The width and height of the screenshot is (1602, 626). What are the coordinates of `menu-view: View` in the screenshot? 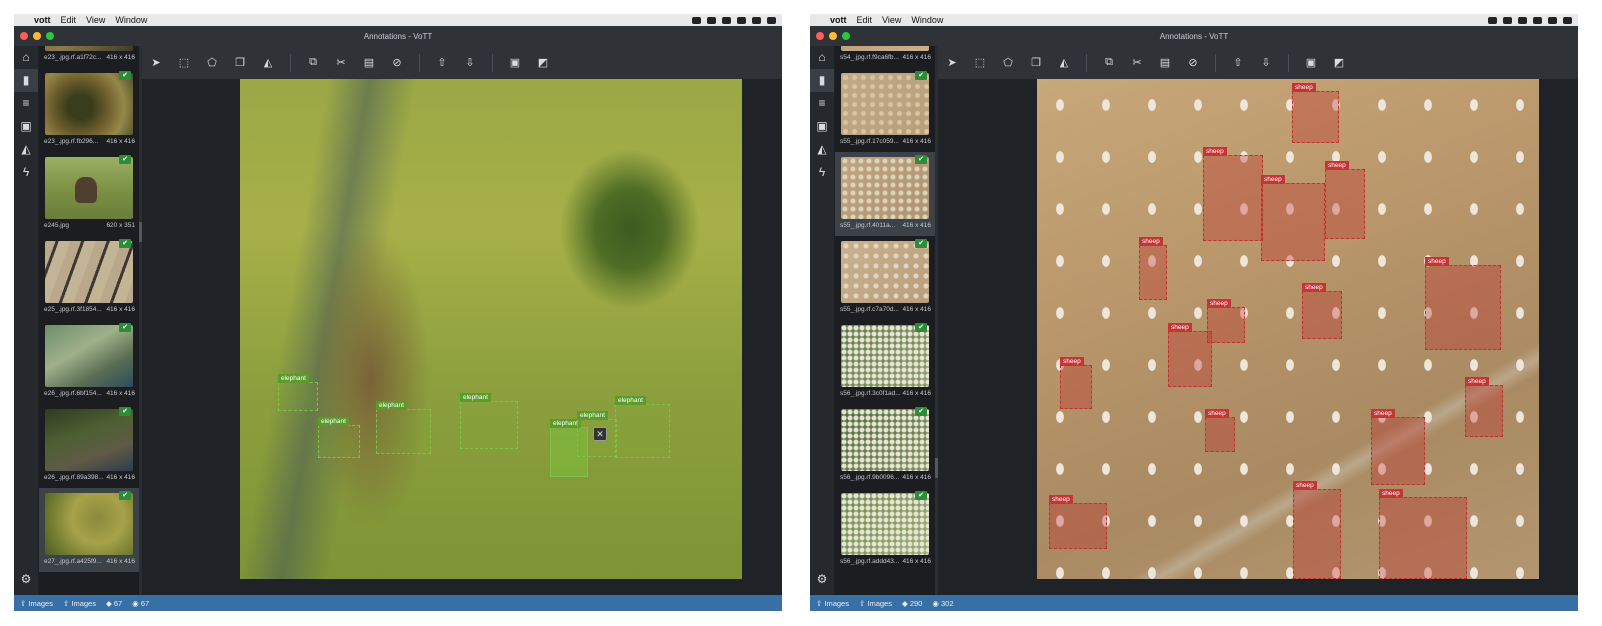 It's located at (891, 20).